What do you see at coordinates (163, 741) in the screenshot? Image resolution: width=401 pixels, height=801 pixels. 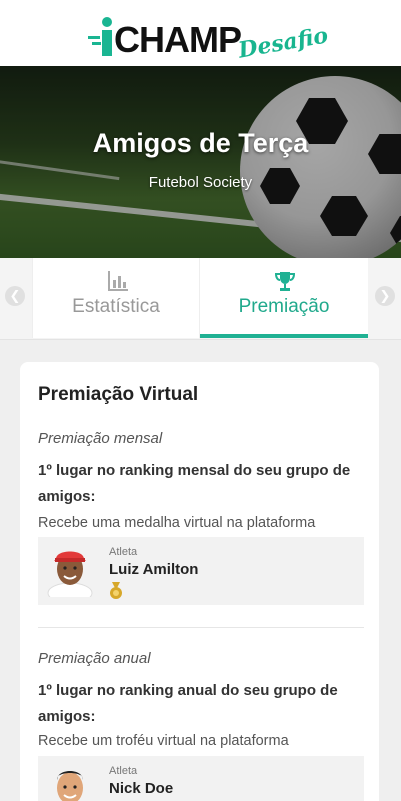 I see `award-description: Recebe um troféu virtual na plataforma` at bounding box center [163, 741].